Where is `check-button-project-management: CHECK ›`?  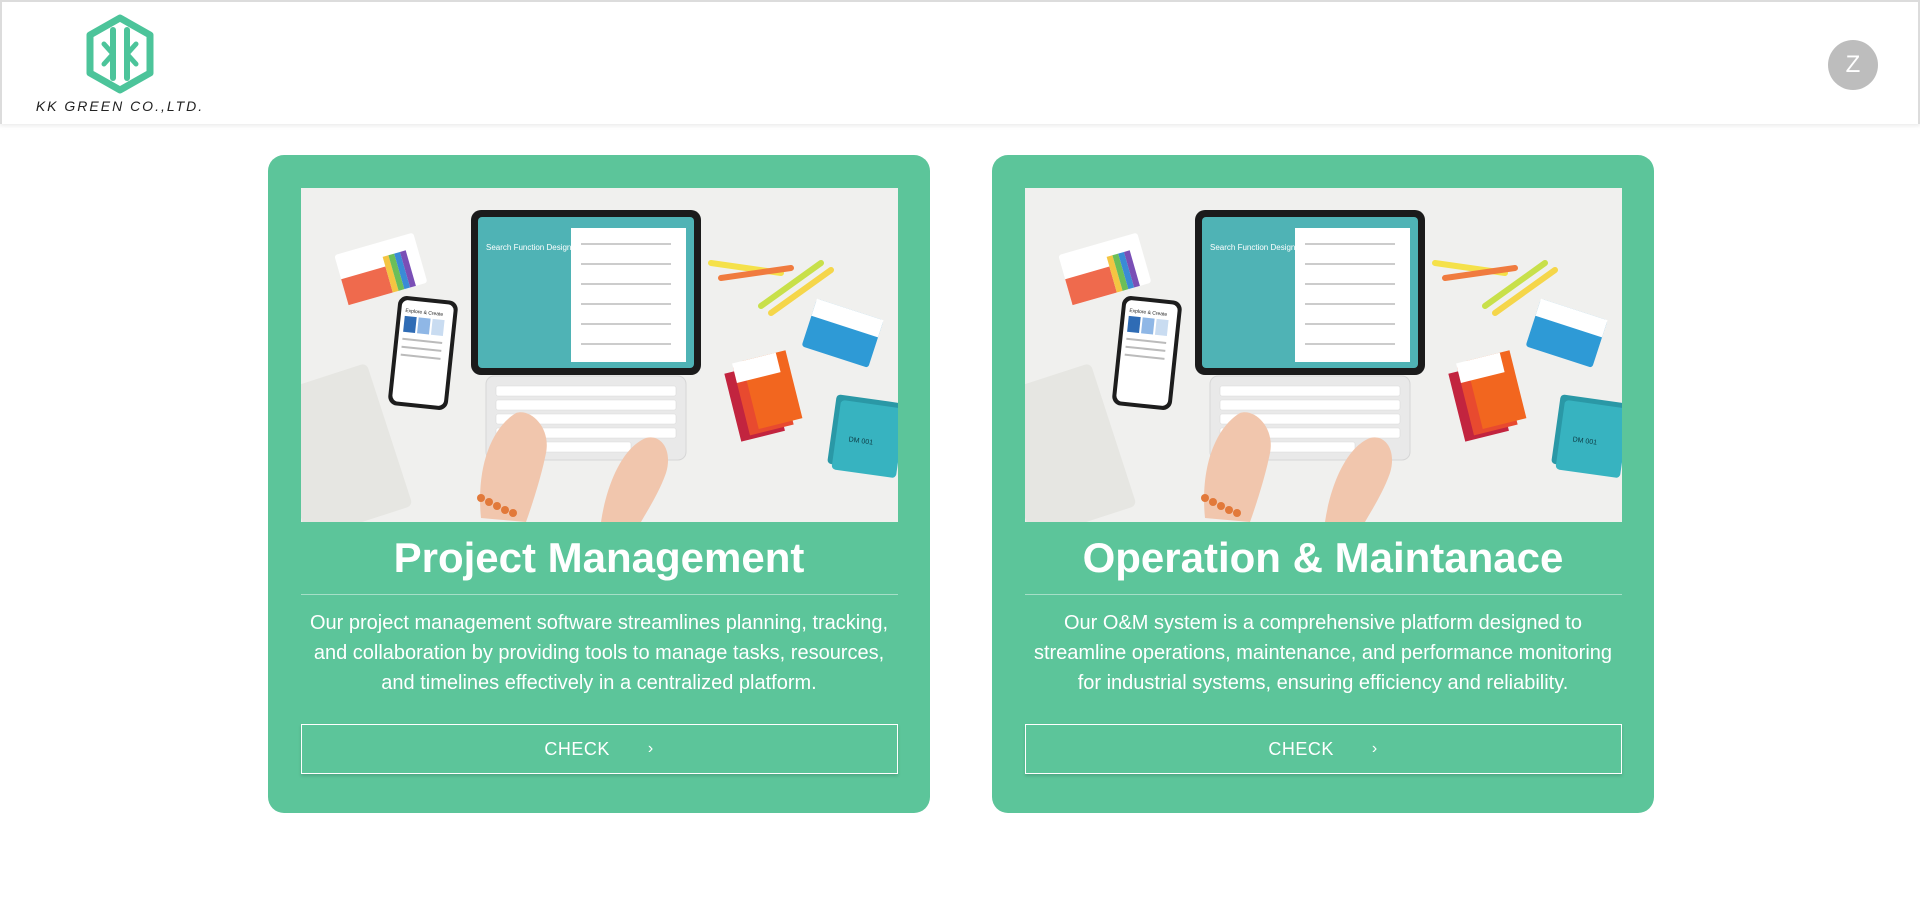
check-button-project-management: CHECK › is located at coordinates (599, 749).